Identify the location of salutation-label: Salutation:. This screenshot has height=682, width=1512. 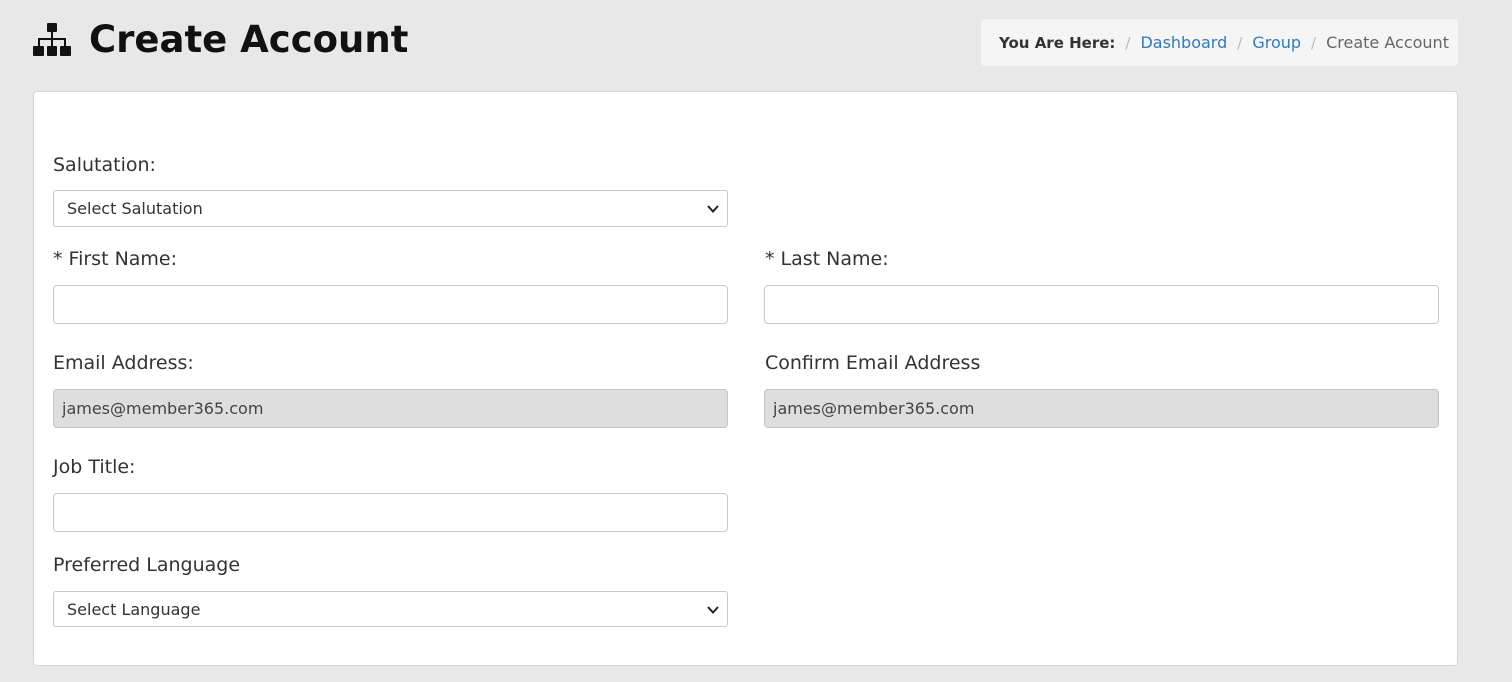
(104, 165).